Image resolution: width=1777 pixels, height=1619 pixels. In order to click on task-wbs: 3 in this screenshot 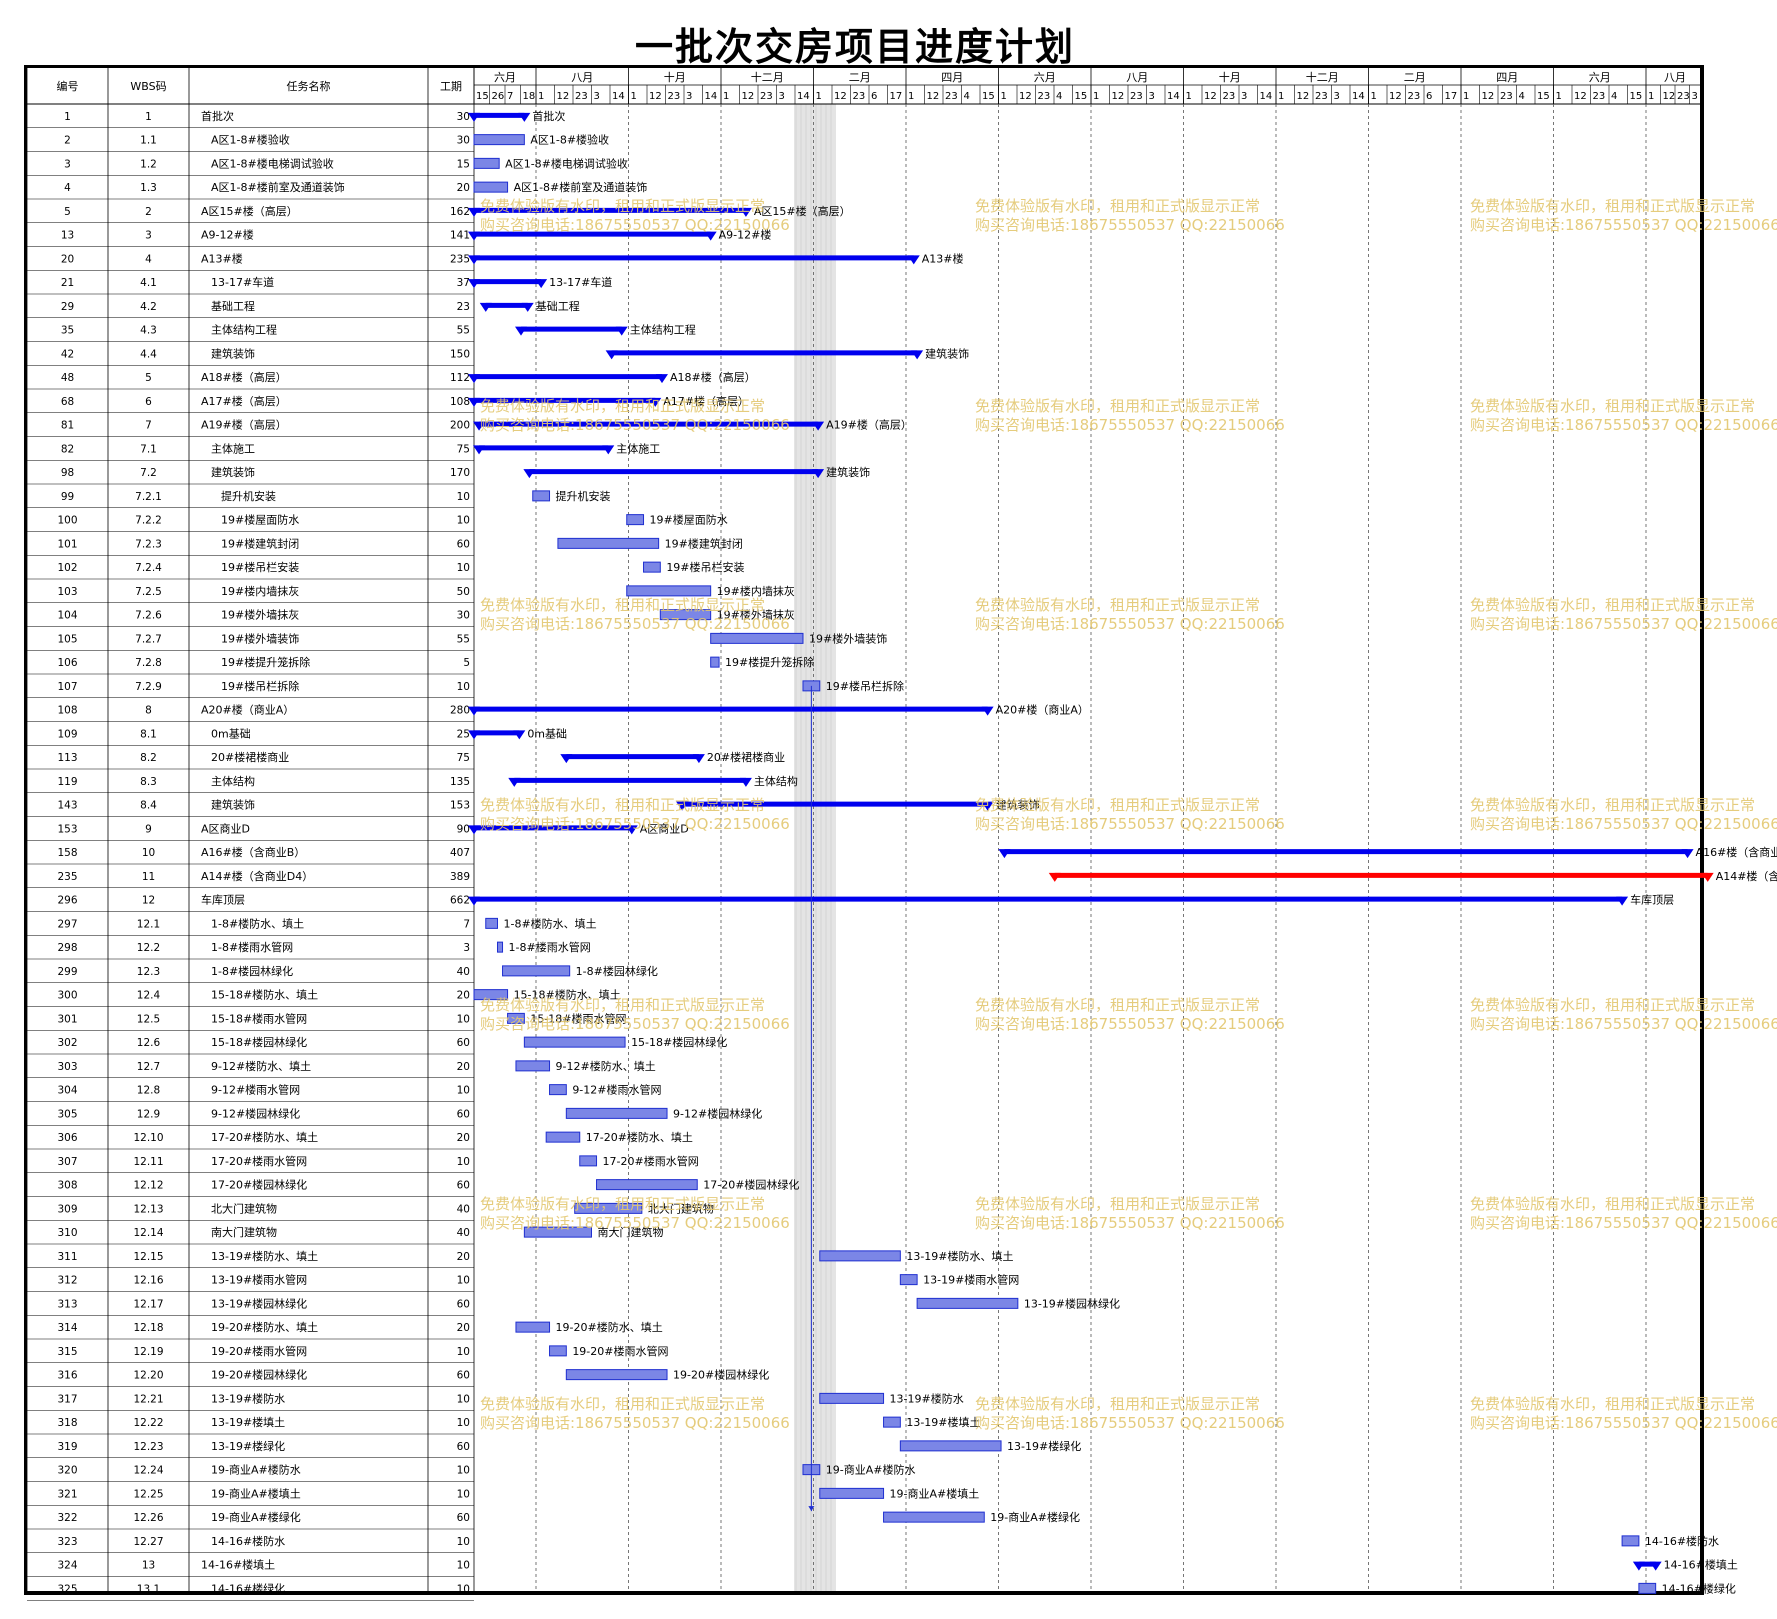, I will do `click(148, 236)`.